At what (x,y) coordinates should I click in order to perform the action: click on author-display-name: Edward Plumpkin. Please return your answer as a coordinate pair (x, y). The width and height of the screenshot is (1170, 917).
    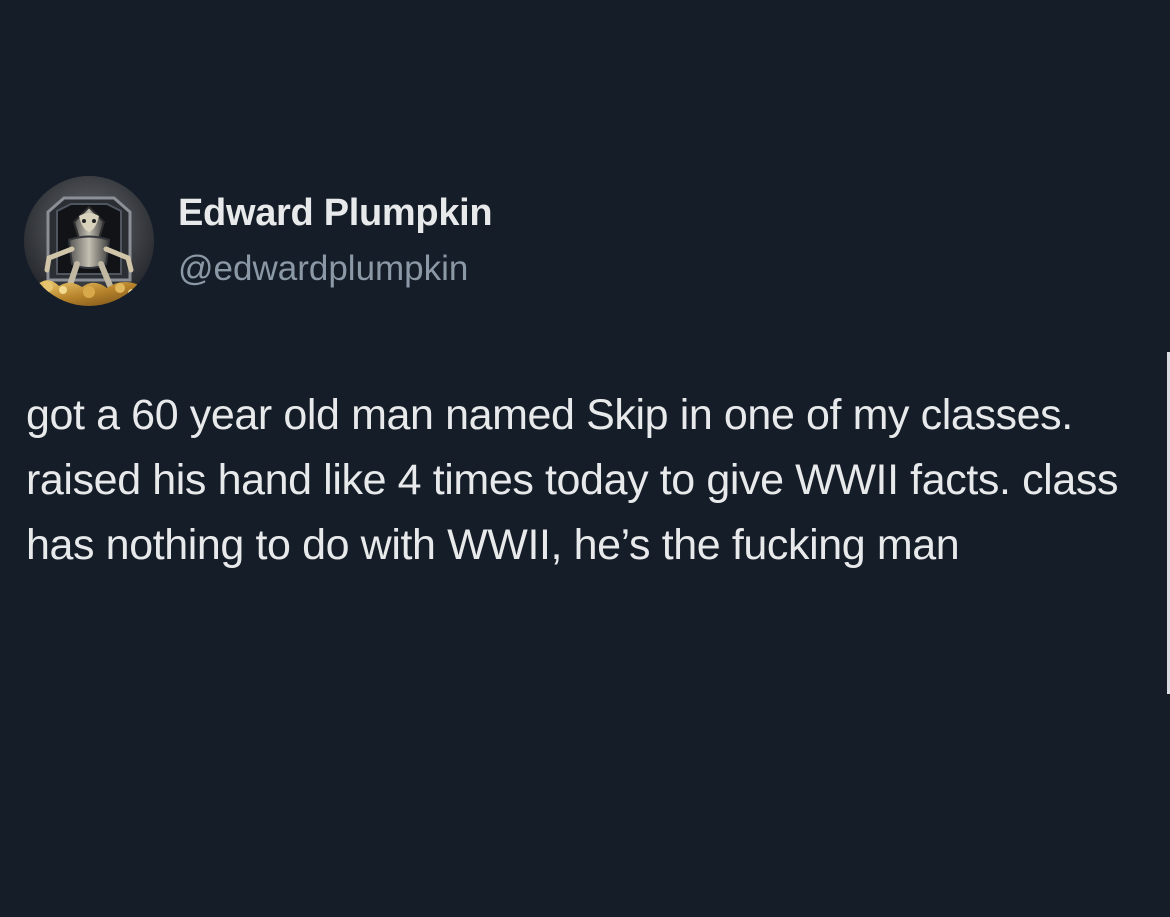
    Looking at the image, I should click on (335, 213).